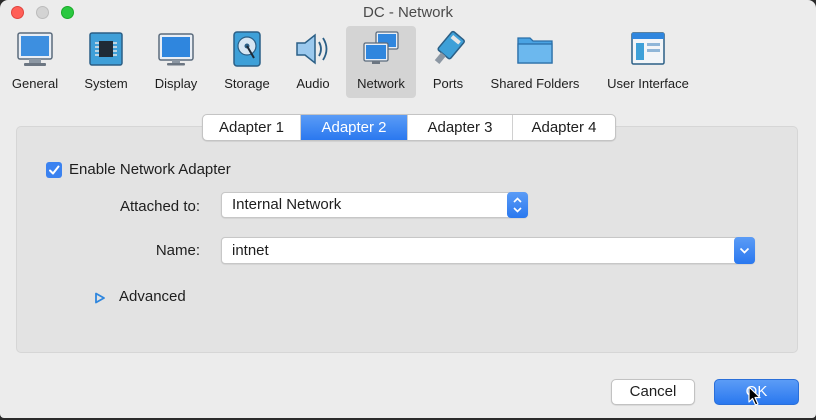 This screenshot has width=816, height=420. I want to click on toolbar-item-network: Network, so click(381, 62).